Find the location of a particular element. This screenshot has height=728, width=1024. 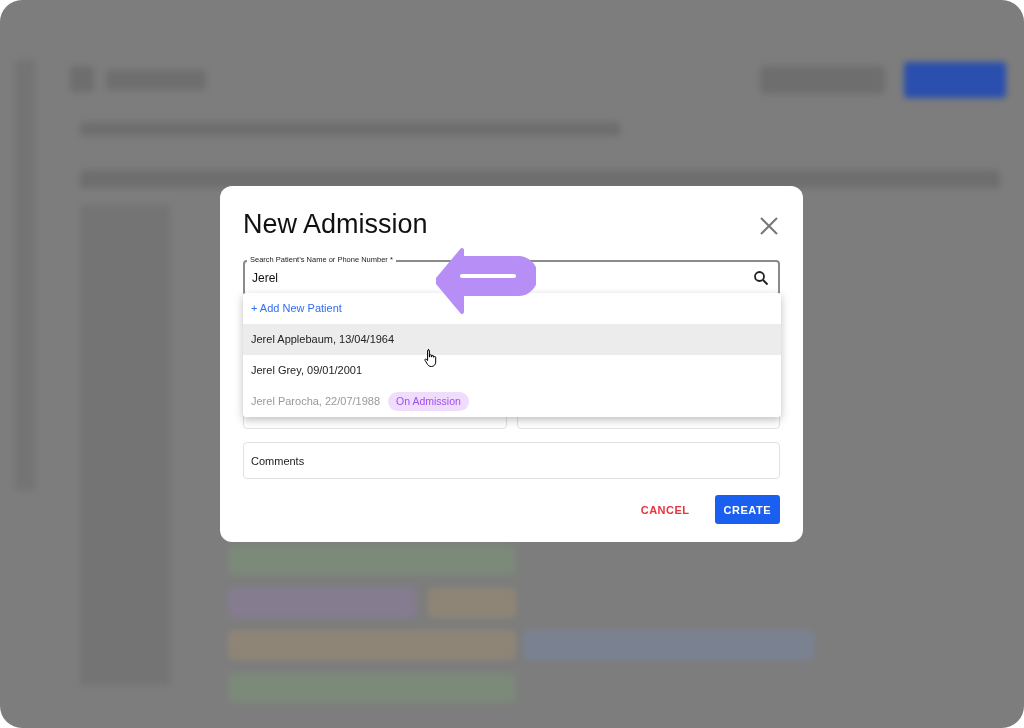

status-badge: On Admission is located at coordinates (428, 401).